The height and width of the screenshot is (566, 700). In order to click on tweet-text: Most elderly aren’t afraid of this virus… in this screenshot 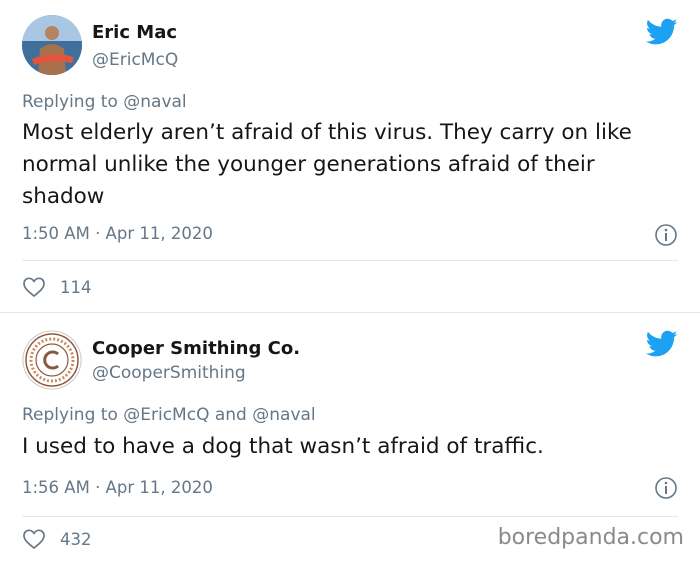, I will do `click(327, 164)`.